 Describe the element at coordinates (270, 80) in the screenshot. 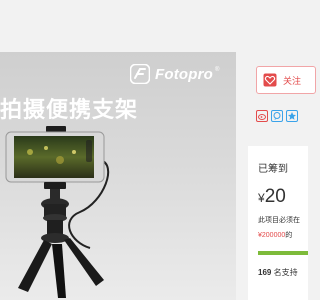

I see `heart-icon` at that location.